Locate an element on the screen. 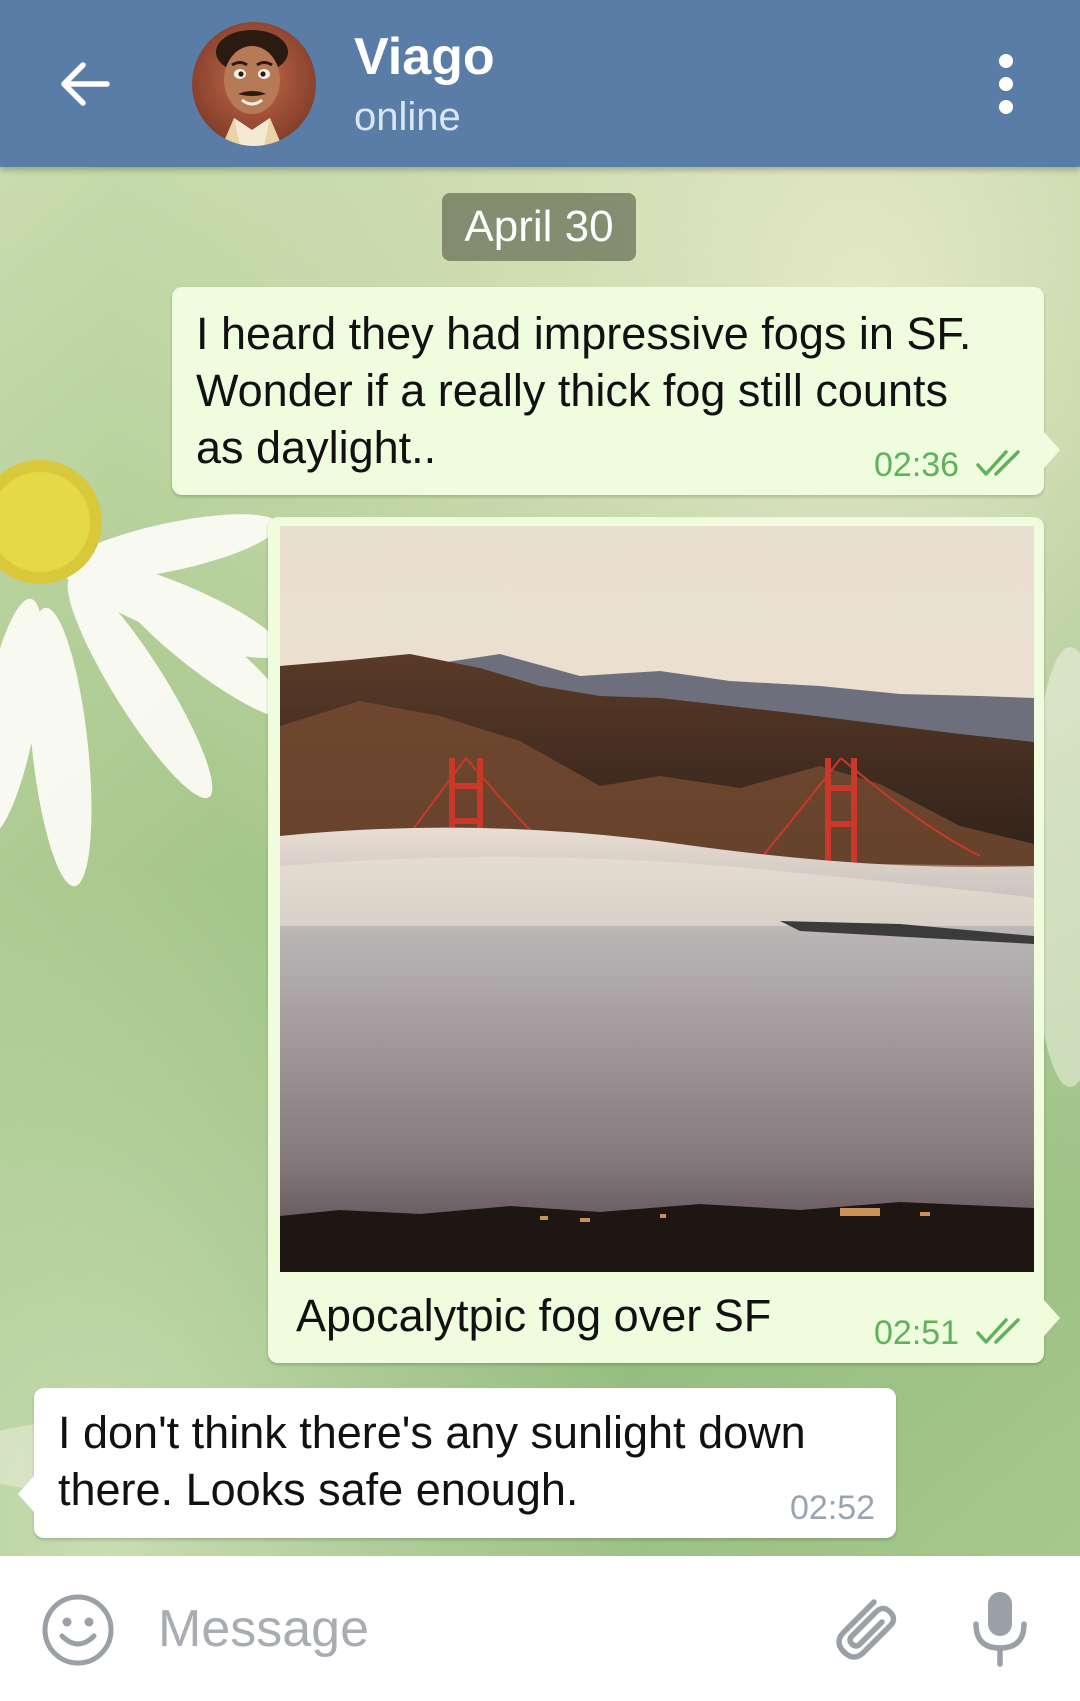  message-line: I don't think there's any sunlight down is located at coordinates (432, 1432).